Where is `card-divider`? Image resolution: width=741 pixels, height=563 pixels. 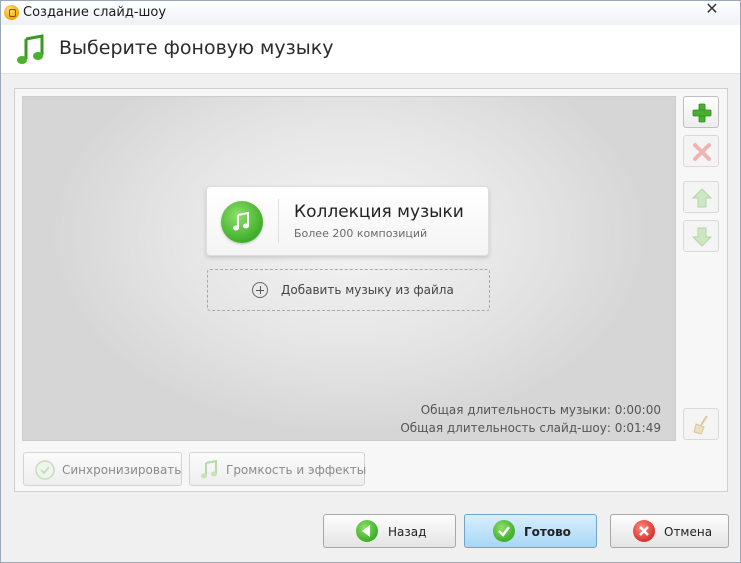
card-divider is located at coordinates (278, 221).